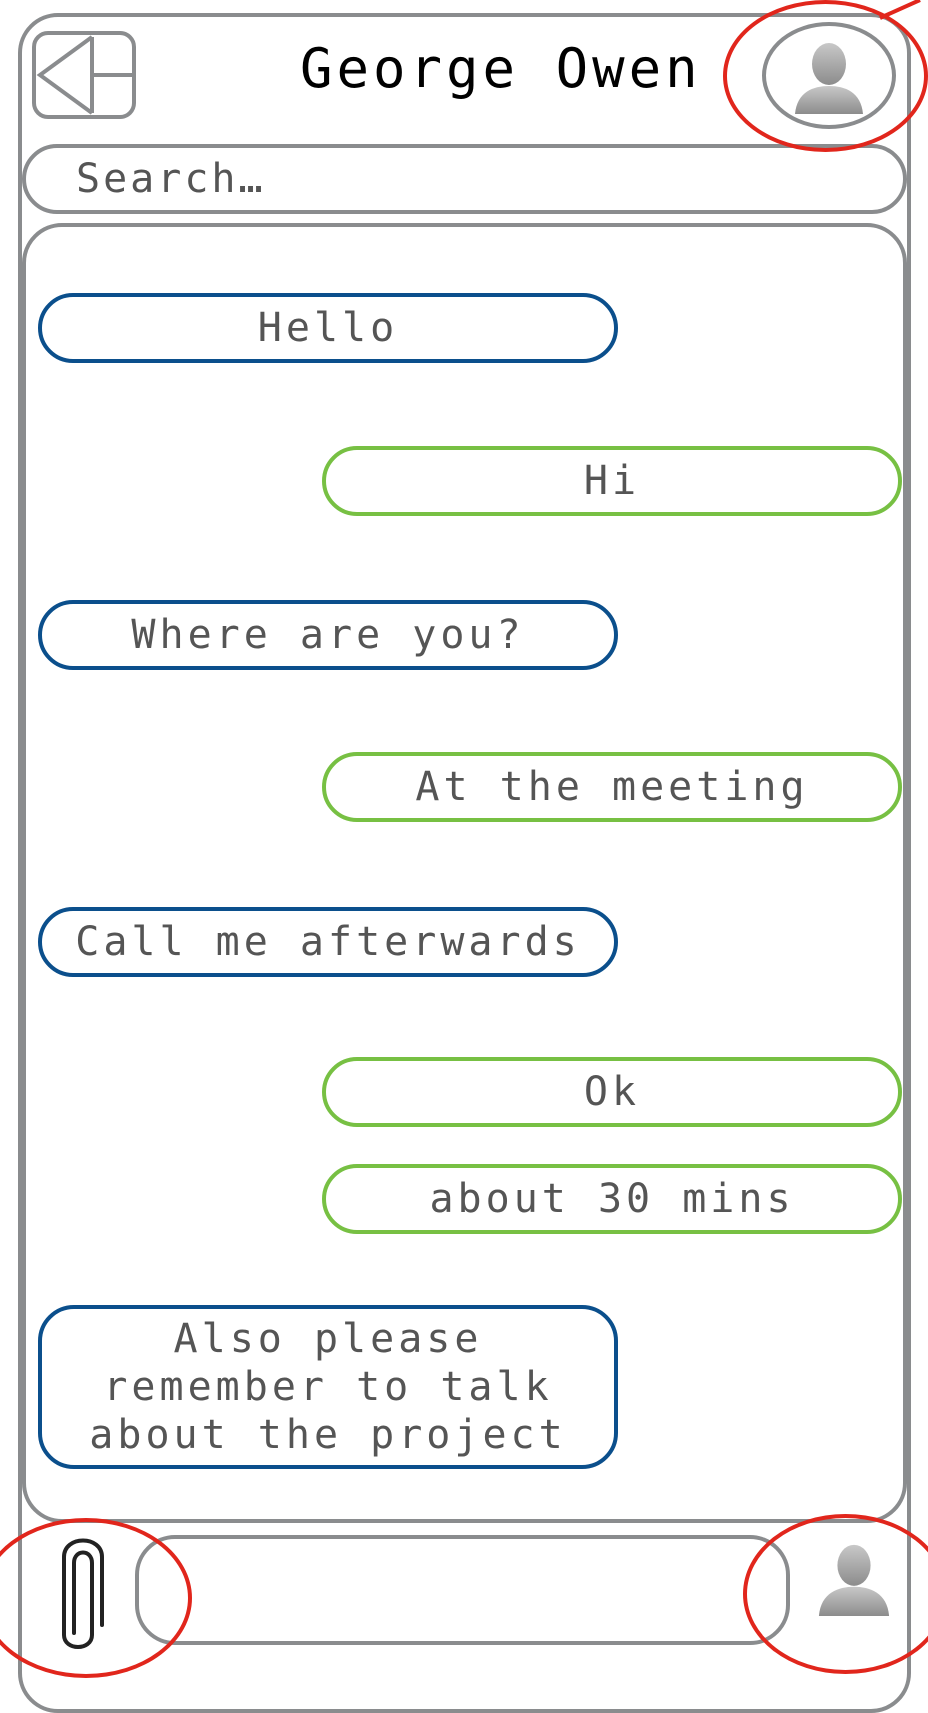 This screenshot has width=928, height=1713. Describe the element at coordinates (328, 328) in the screenshot. I see `message-bubble-incoming: Hello` at that location.